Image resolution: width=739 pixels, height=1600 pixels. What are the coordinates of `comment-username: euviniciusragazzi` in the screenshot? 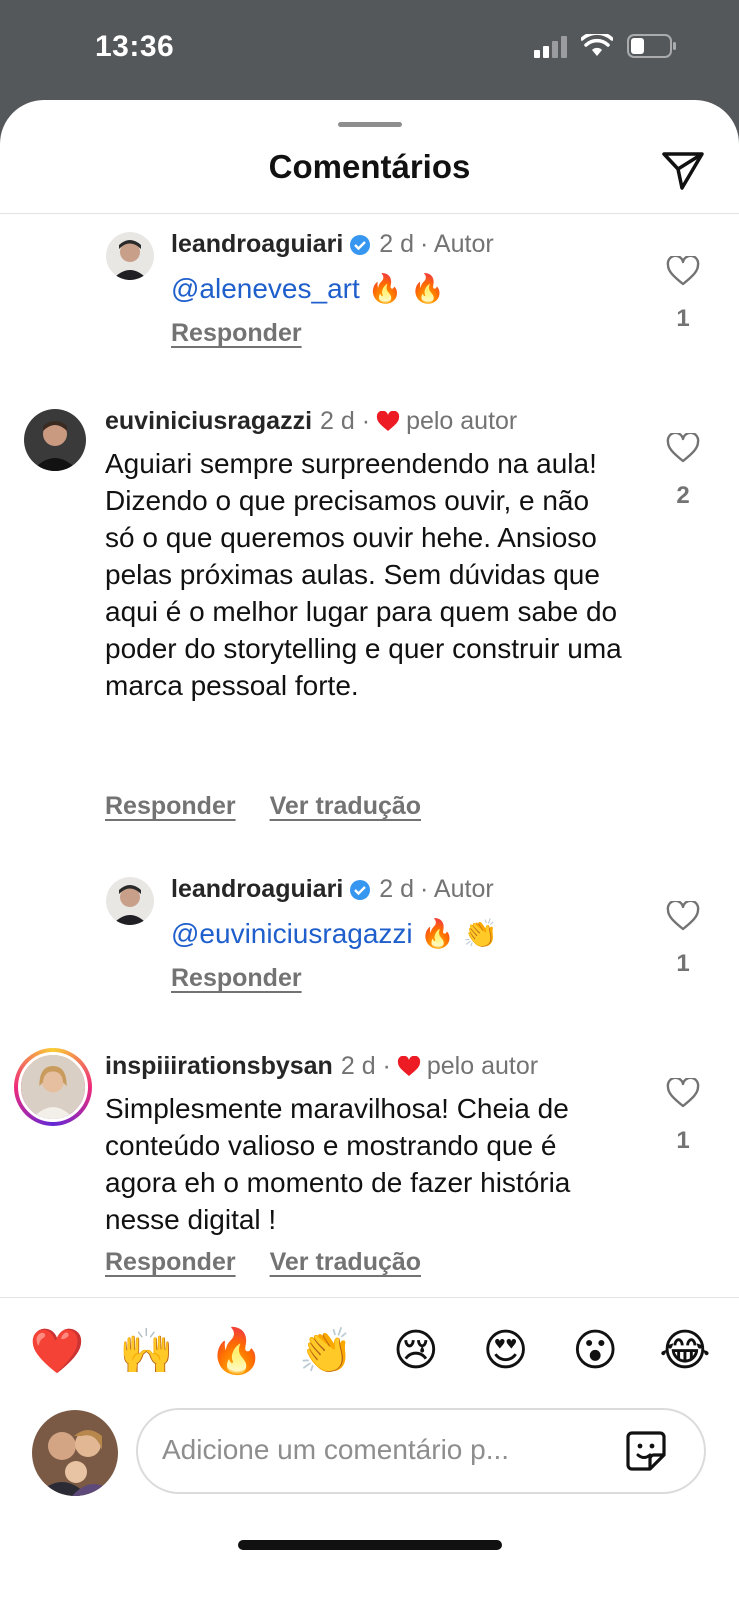 It's located at (208, 421).